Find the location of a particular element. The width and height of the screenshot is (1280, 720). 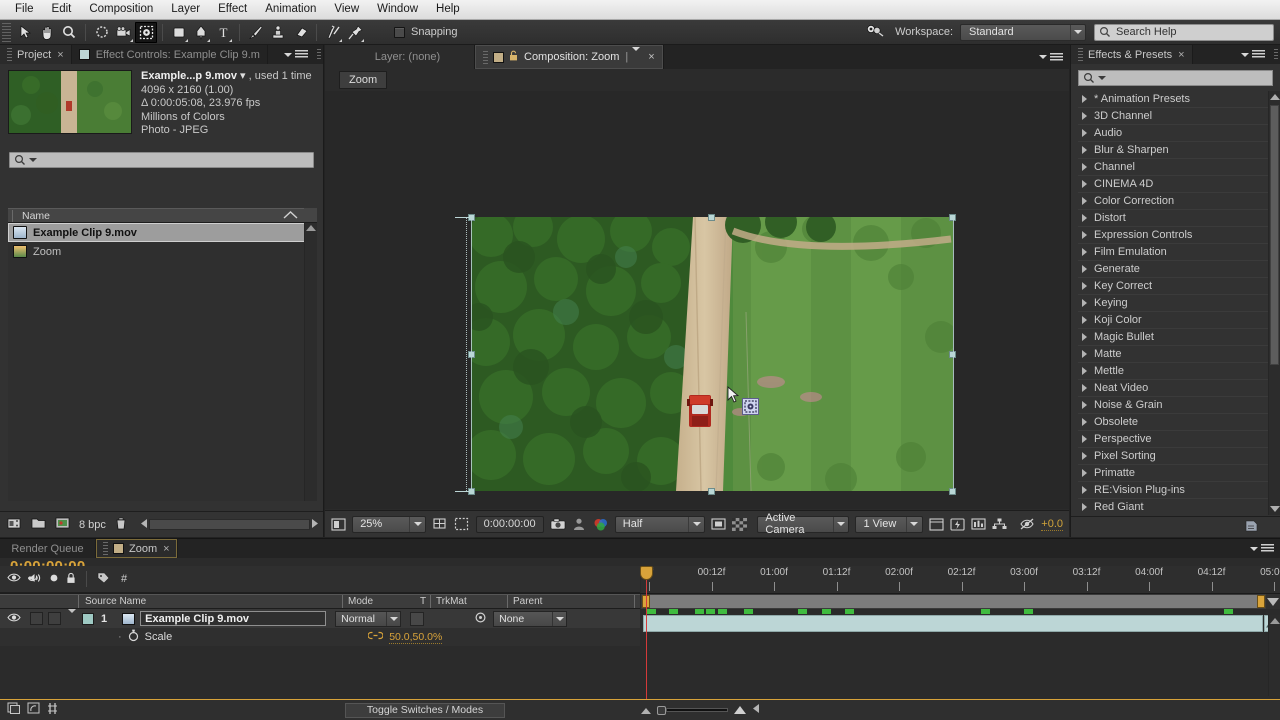

effects-category-row: Color Correction is located at coordinates (1176, 201).